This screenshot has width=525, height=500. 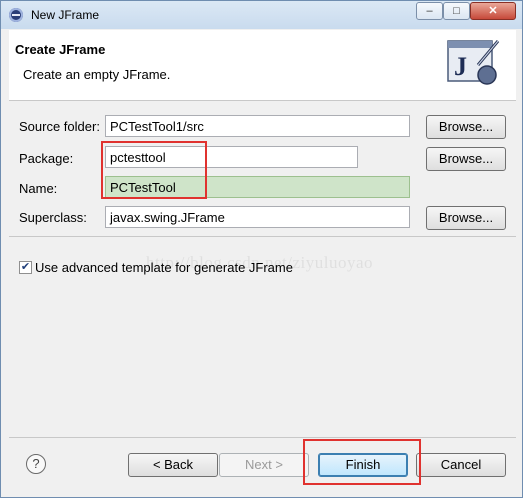 I want to click on wizard-banner: Create JFrame Create an empty JFrame. J, so click(x=262, y=65).